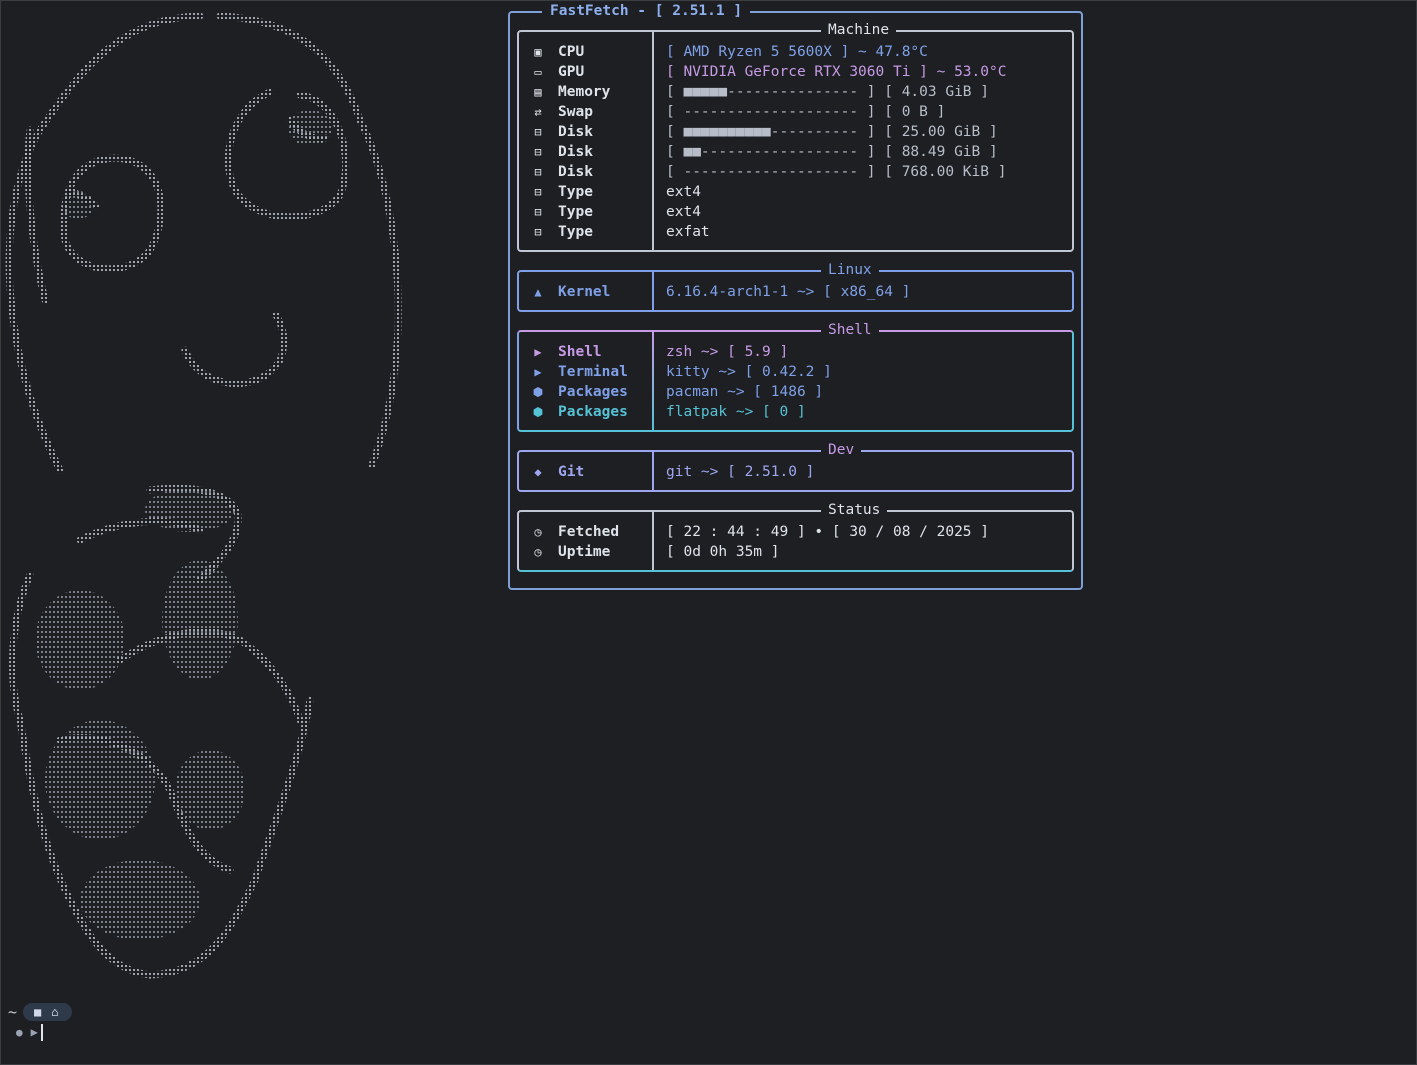 The image size is (1417, 1065). What do you see at coordinates (723, 552) in the screenshot?
I see `status-value: [ 0d 0h 35m ]` at bounding box center [723, 552].